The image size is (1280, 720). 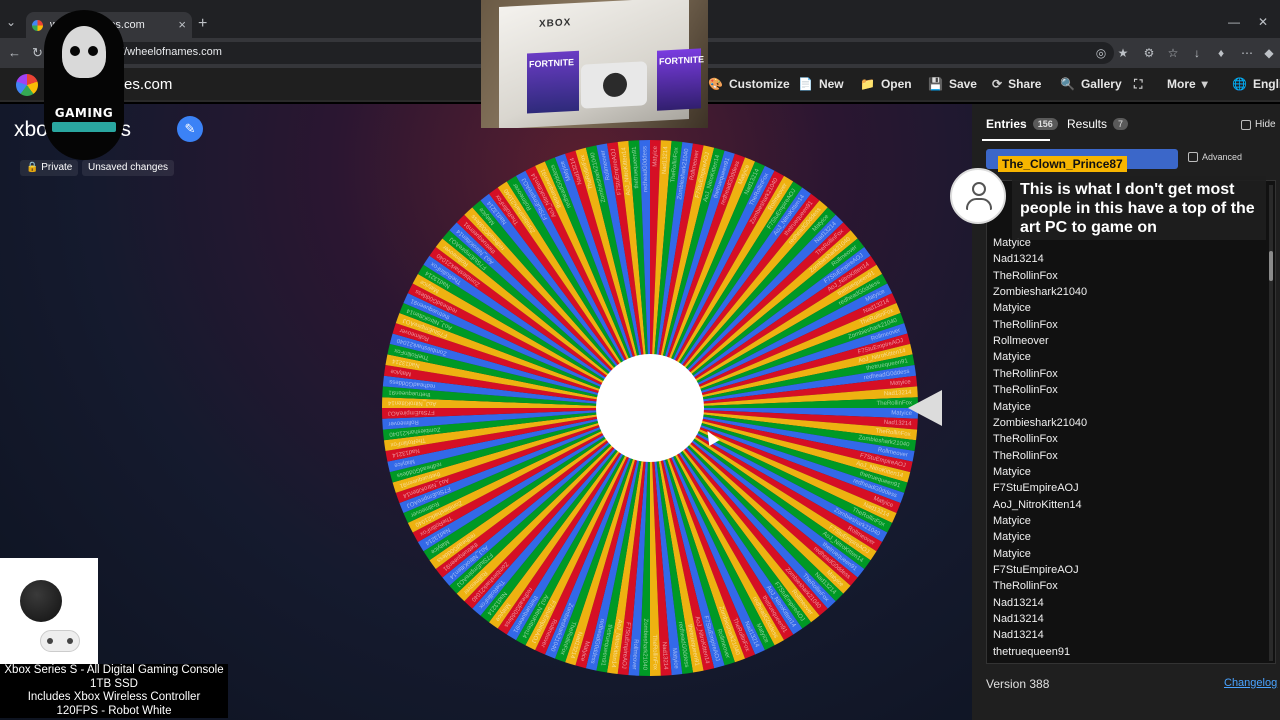 I want to click on skull-icon, so click(x=84, y=52).